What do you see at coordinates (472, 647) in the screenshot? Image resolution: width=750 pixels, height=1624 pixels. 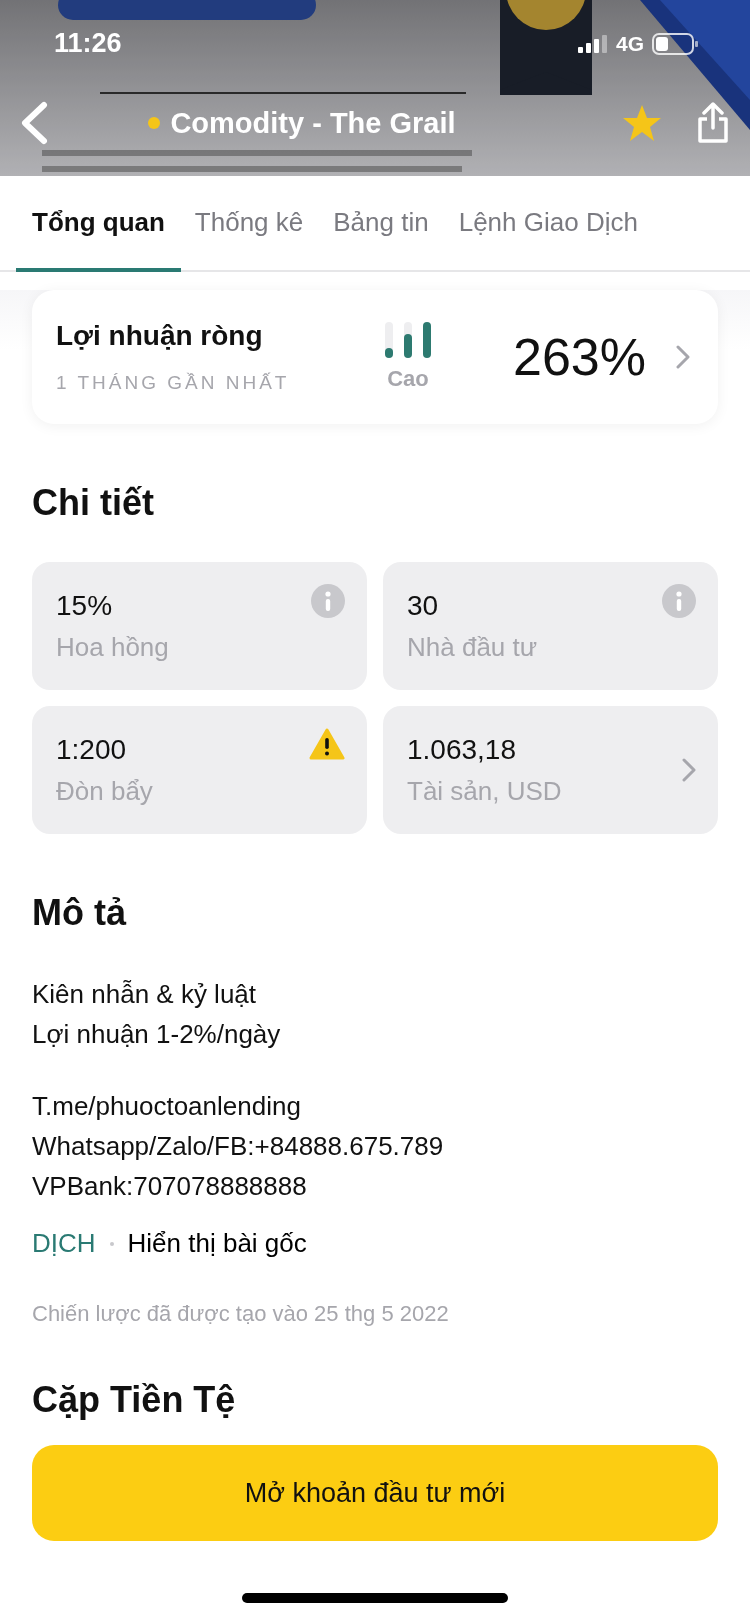 I see `detail-label: Nhà đầu tư` at bounding box center [472, 647].